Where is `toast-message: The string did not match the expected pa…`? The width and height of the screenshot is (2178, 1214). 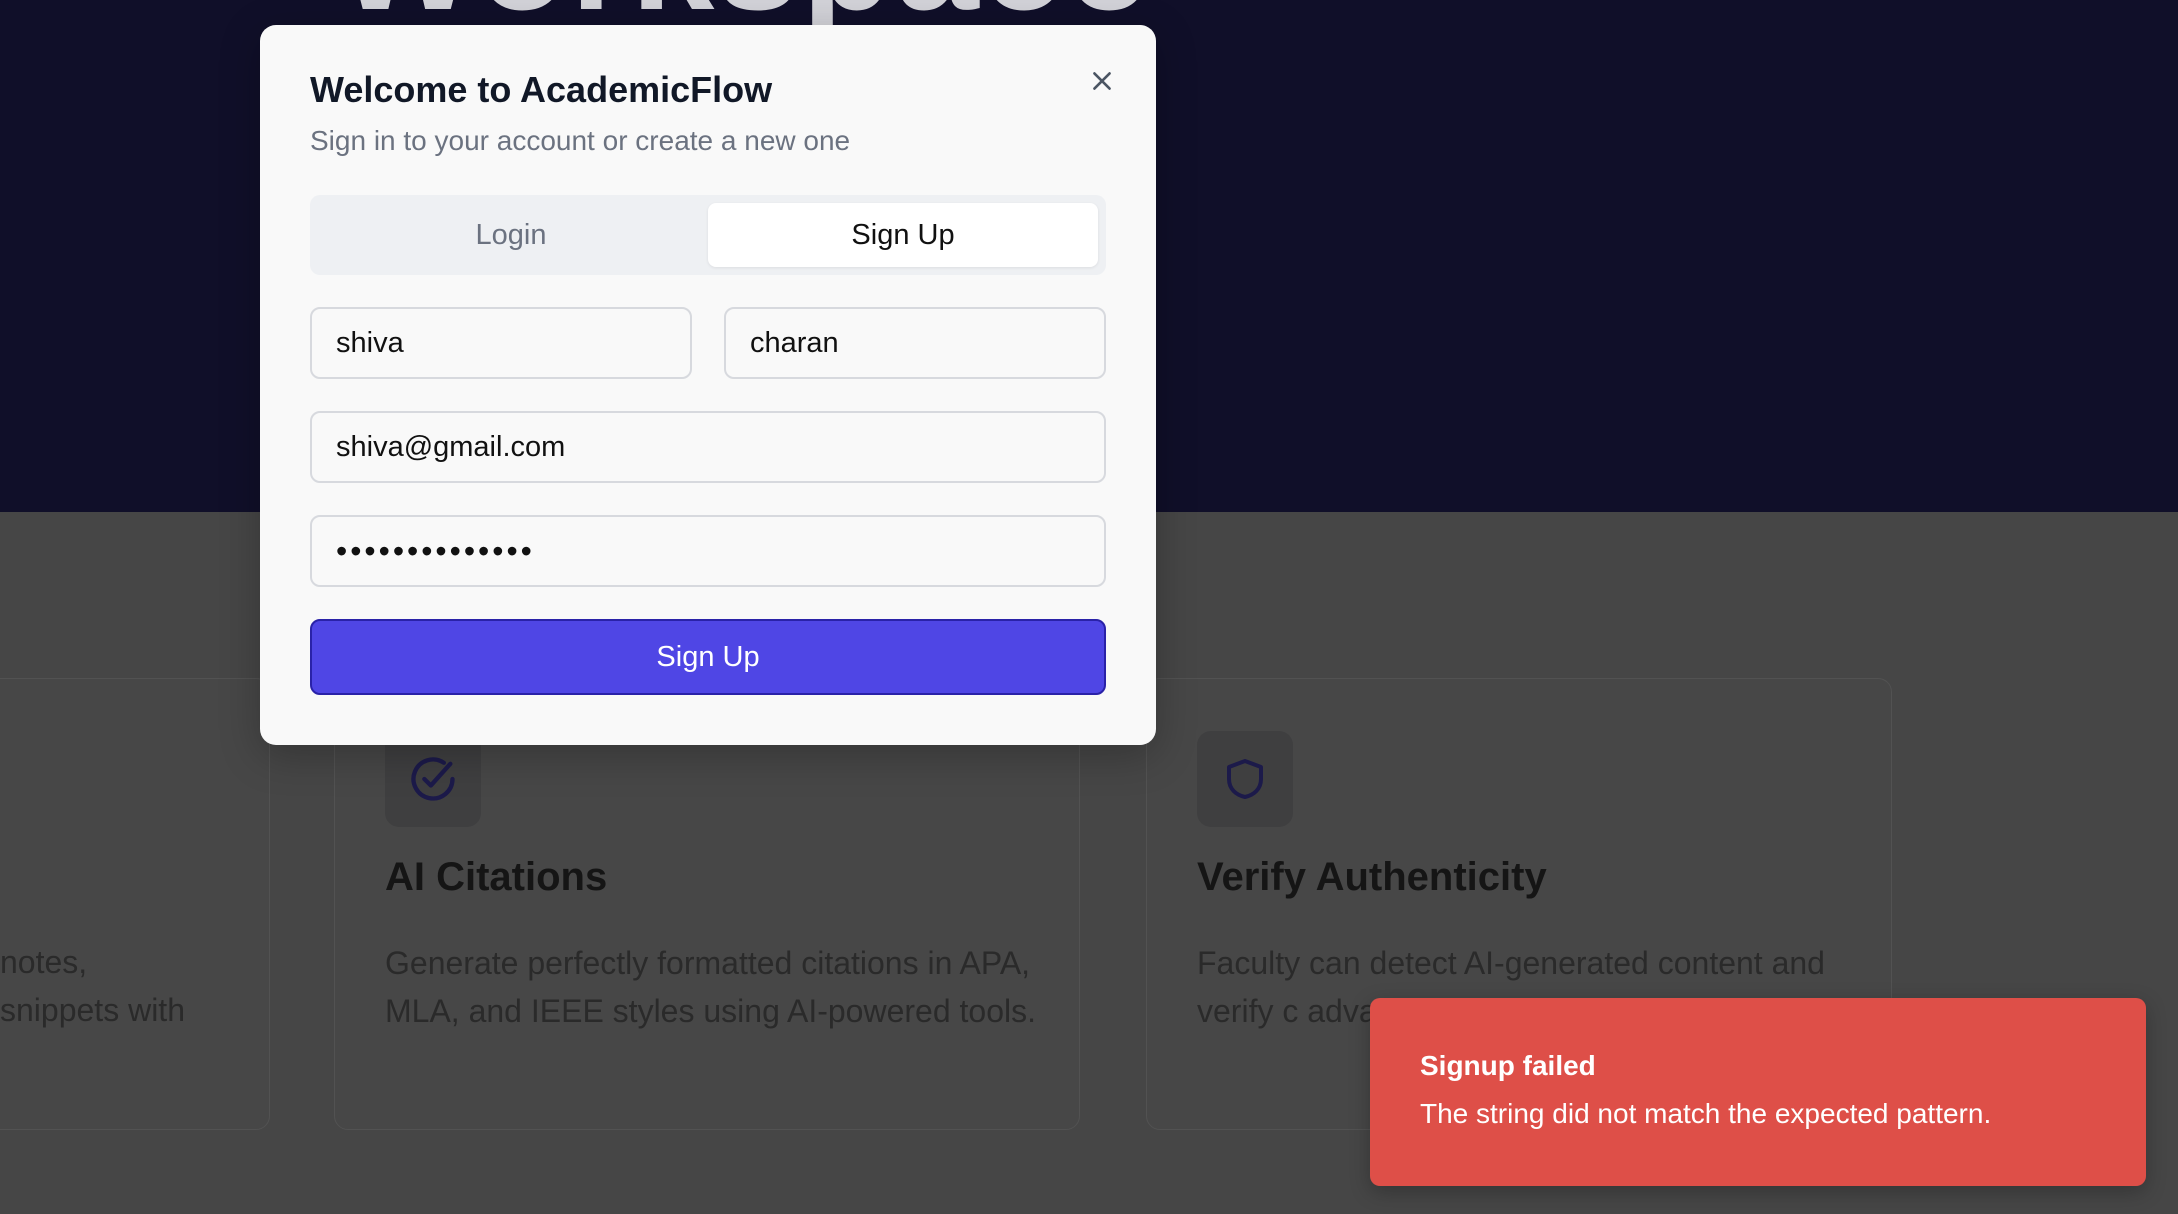
toast-message: The string did not match the expected pa… is located at coordinates (1706, 1113).